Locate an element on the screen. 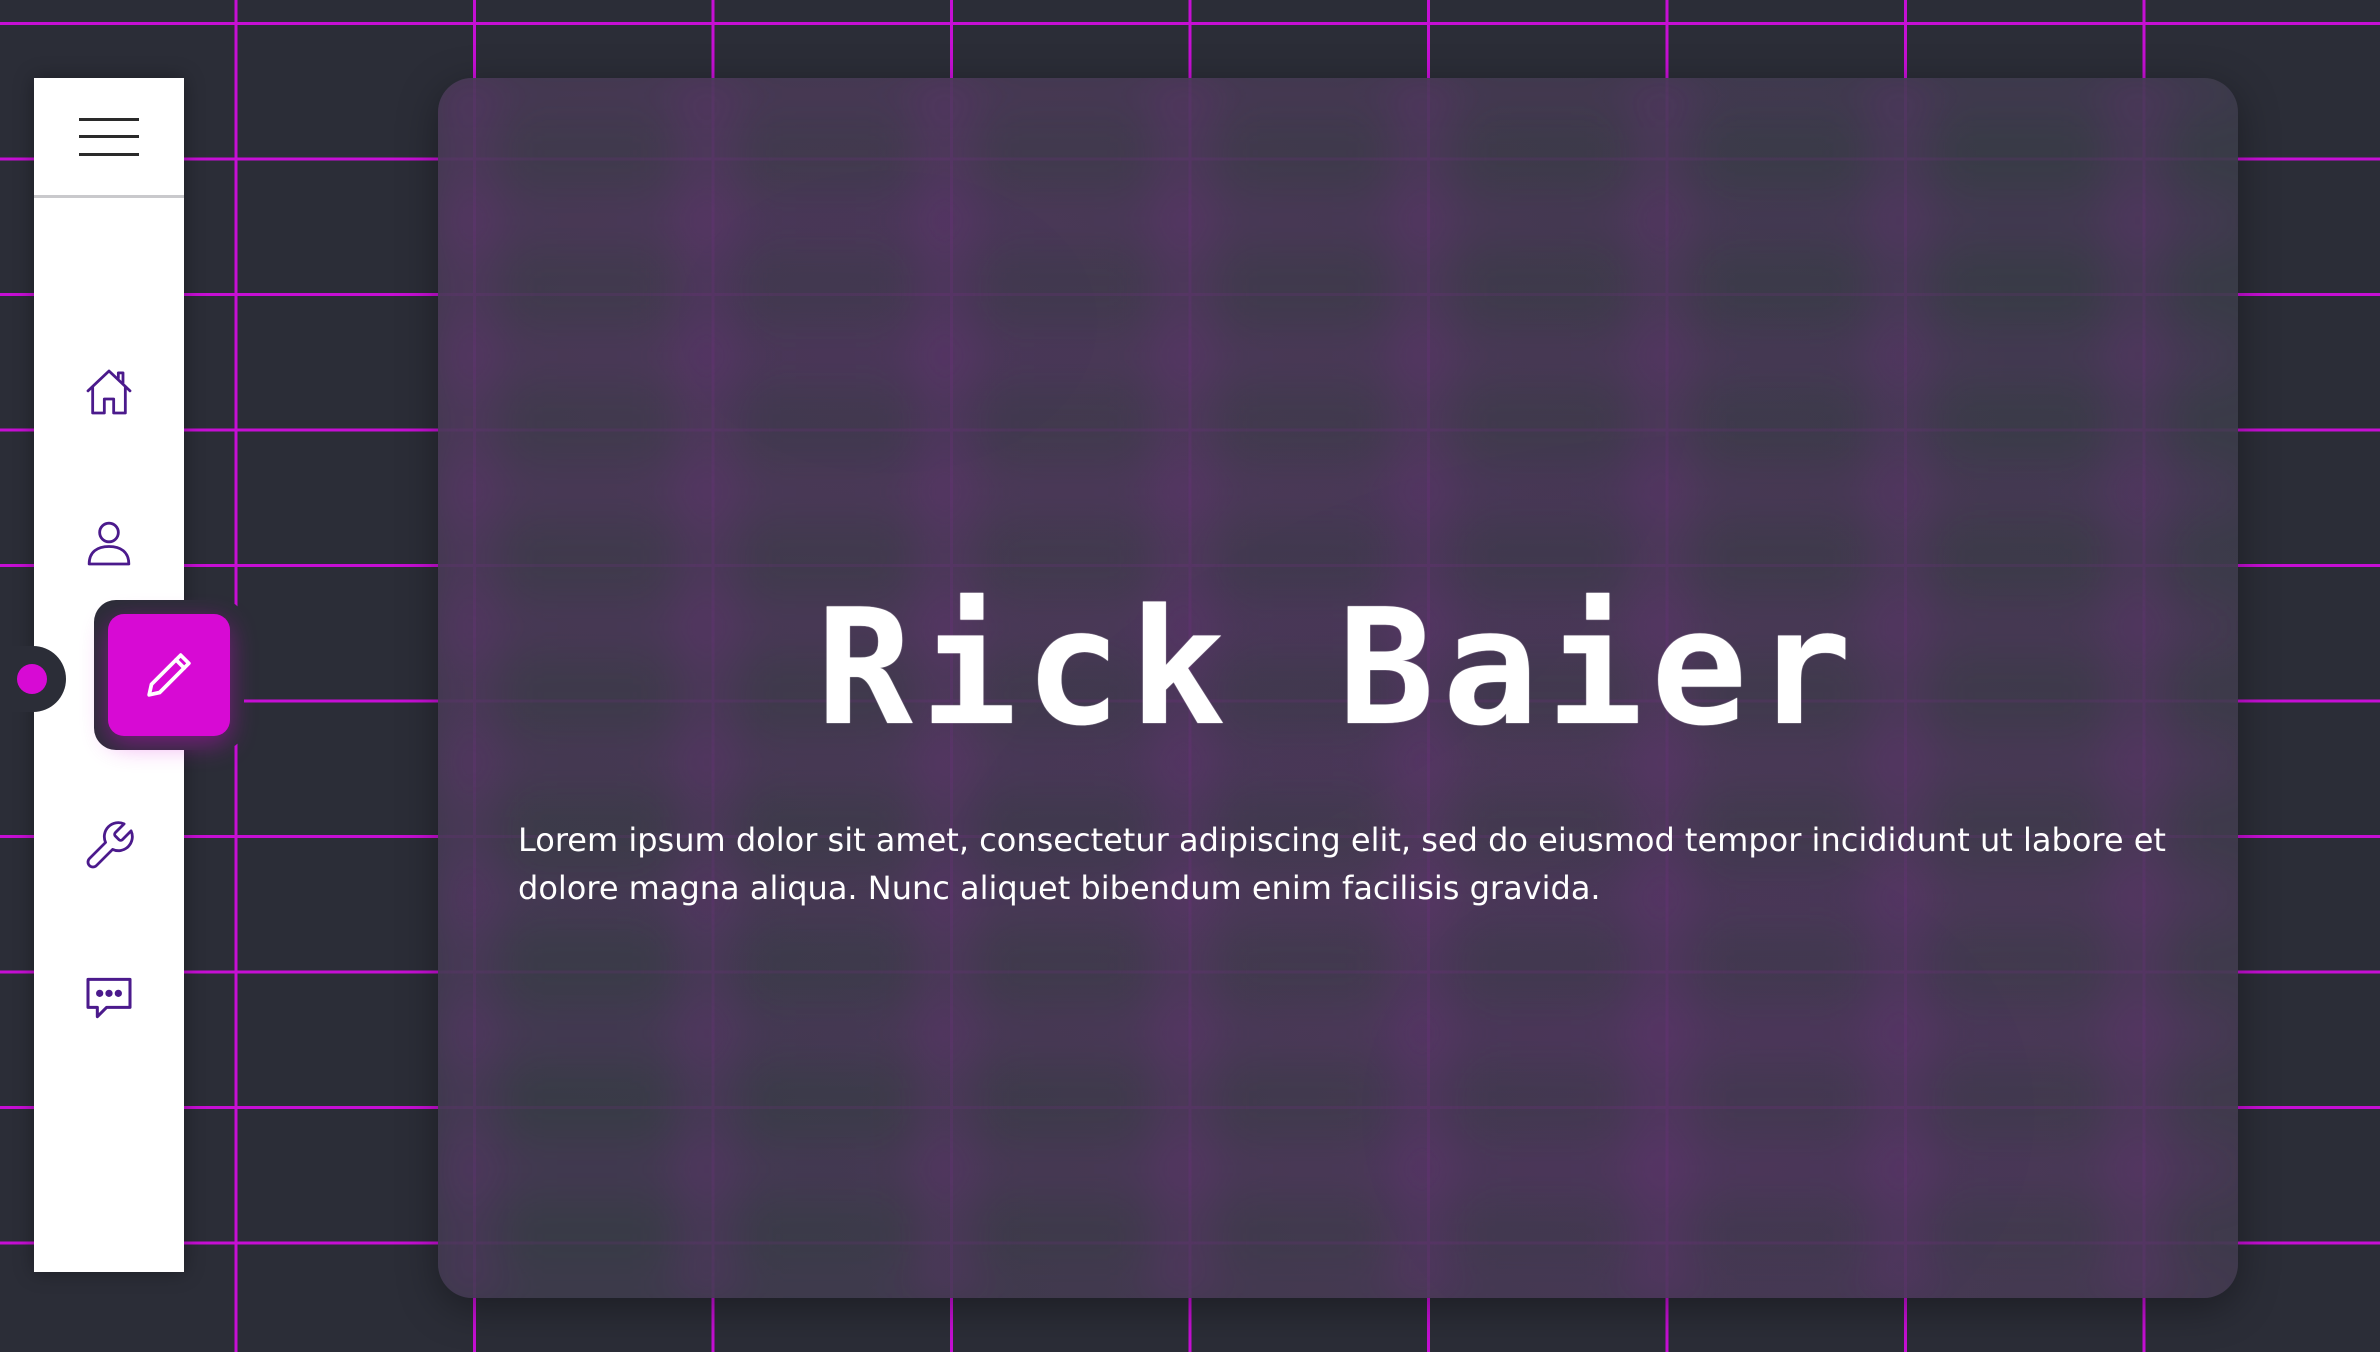  sidebar-item-tools is located at coordinates (109, 846).